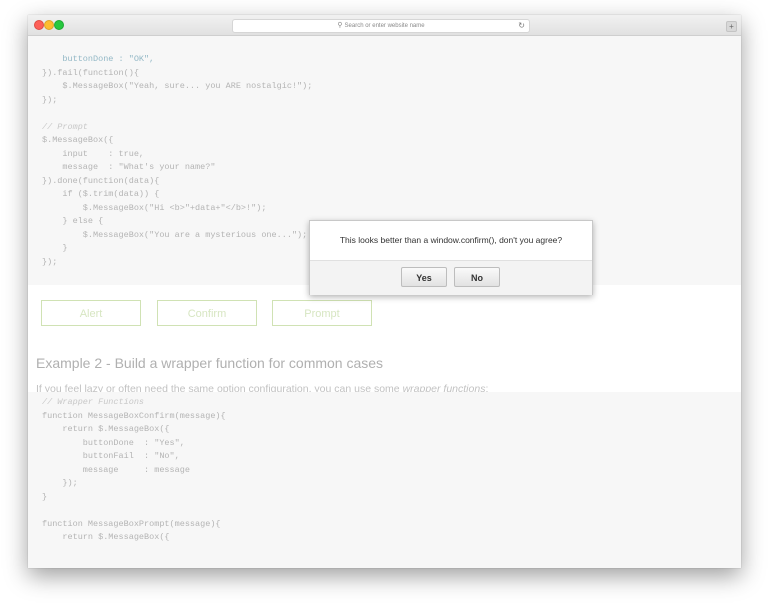  I want to click on code-line: input : true,, so click(93, 153).